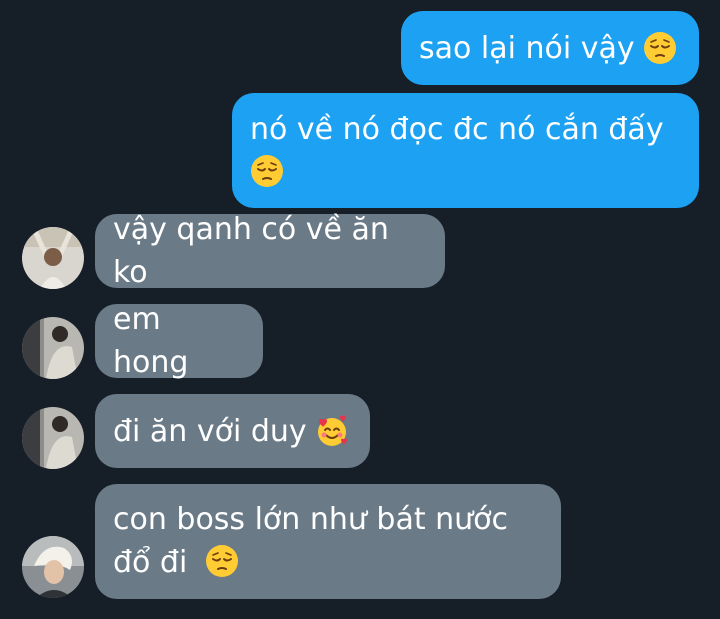 Image resolution: width=720 pixels, height=619 pixels. I want to click on smiling-face-with-hearts-emoji-icon, so click(332, 431).